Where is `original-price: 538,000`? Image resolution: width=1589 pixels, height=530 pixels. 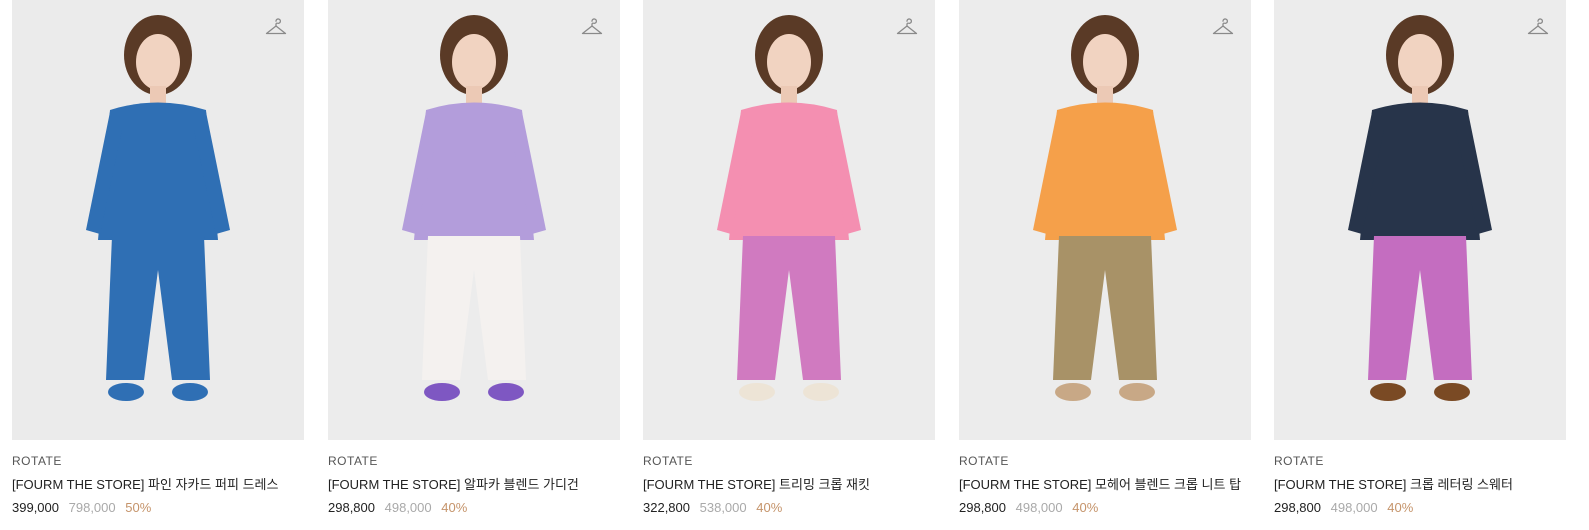
original-price: 538,000 is located at coordinates (723, 507).